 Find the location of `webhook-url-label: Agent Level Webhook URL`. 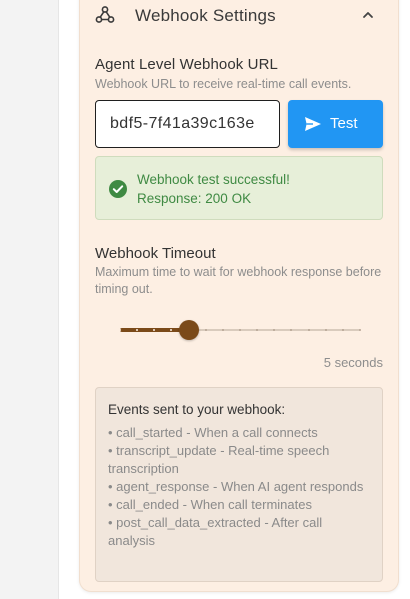

webhook-url-label: Agent Level Webhook URL is located at coordinates (186, 64).